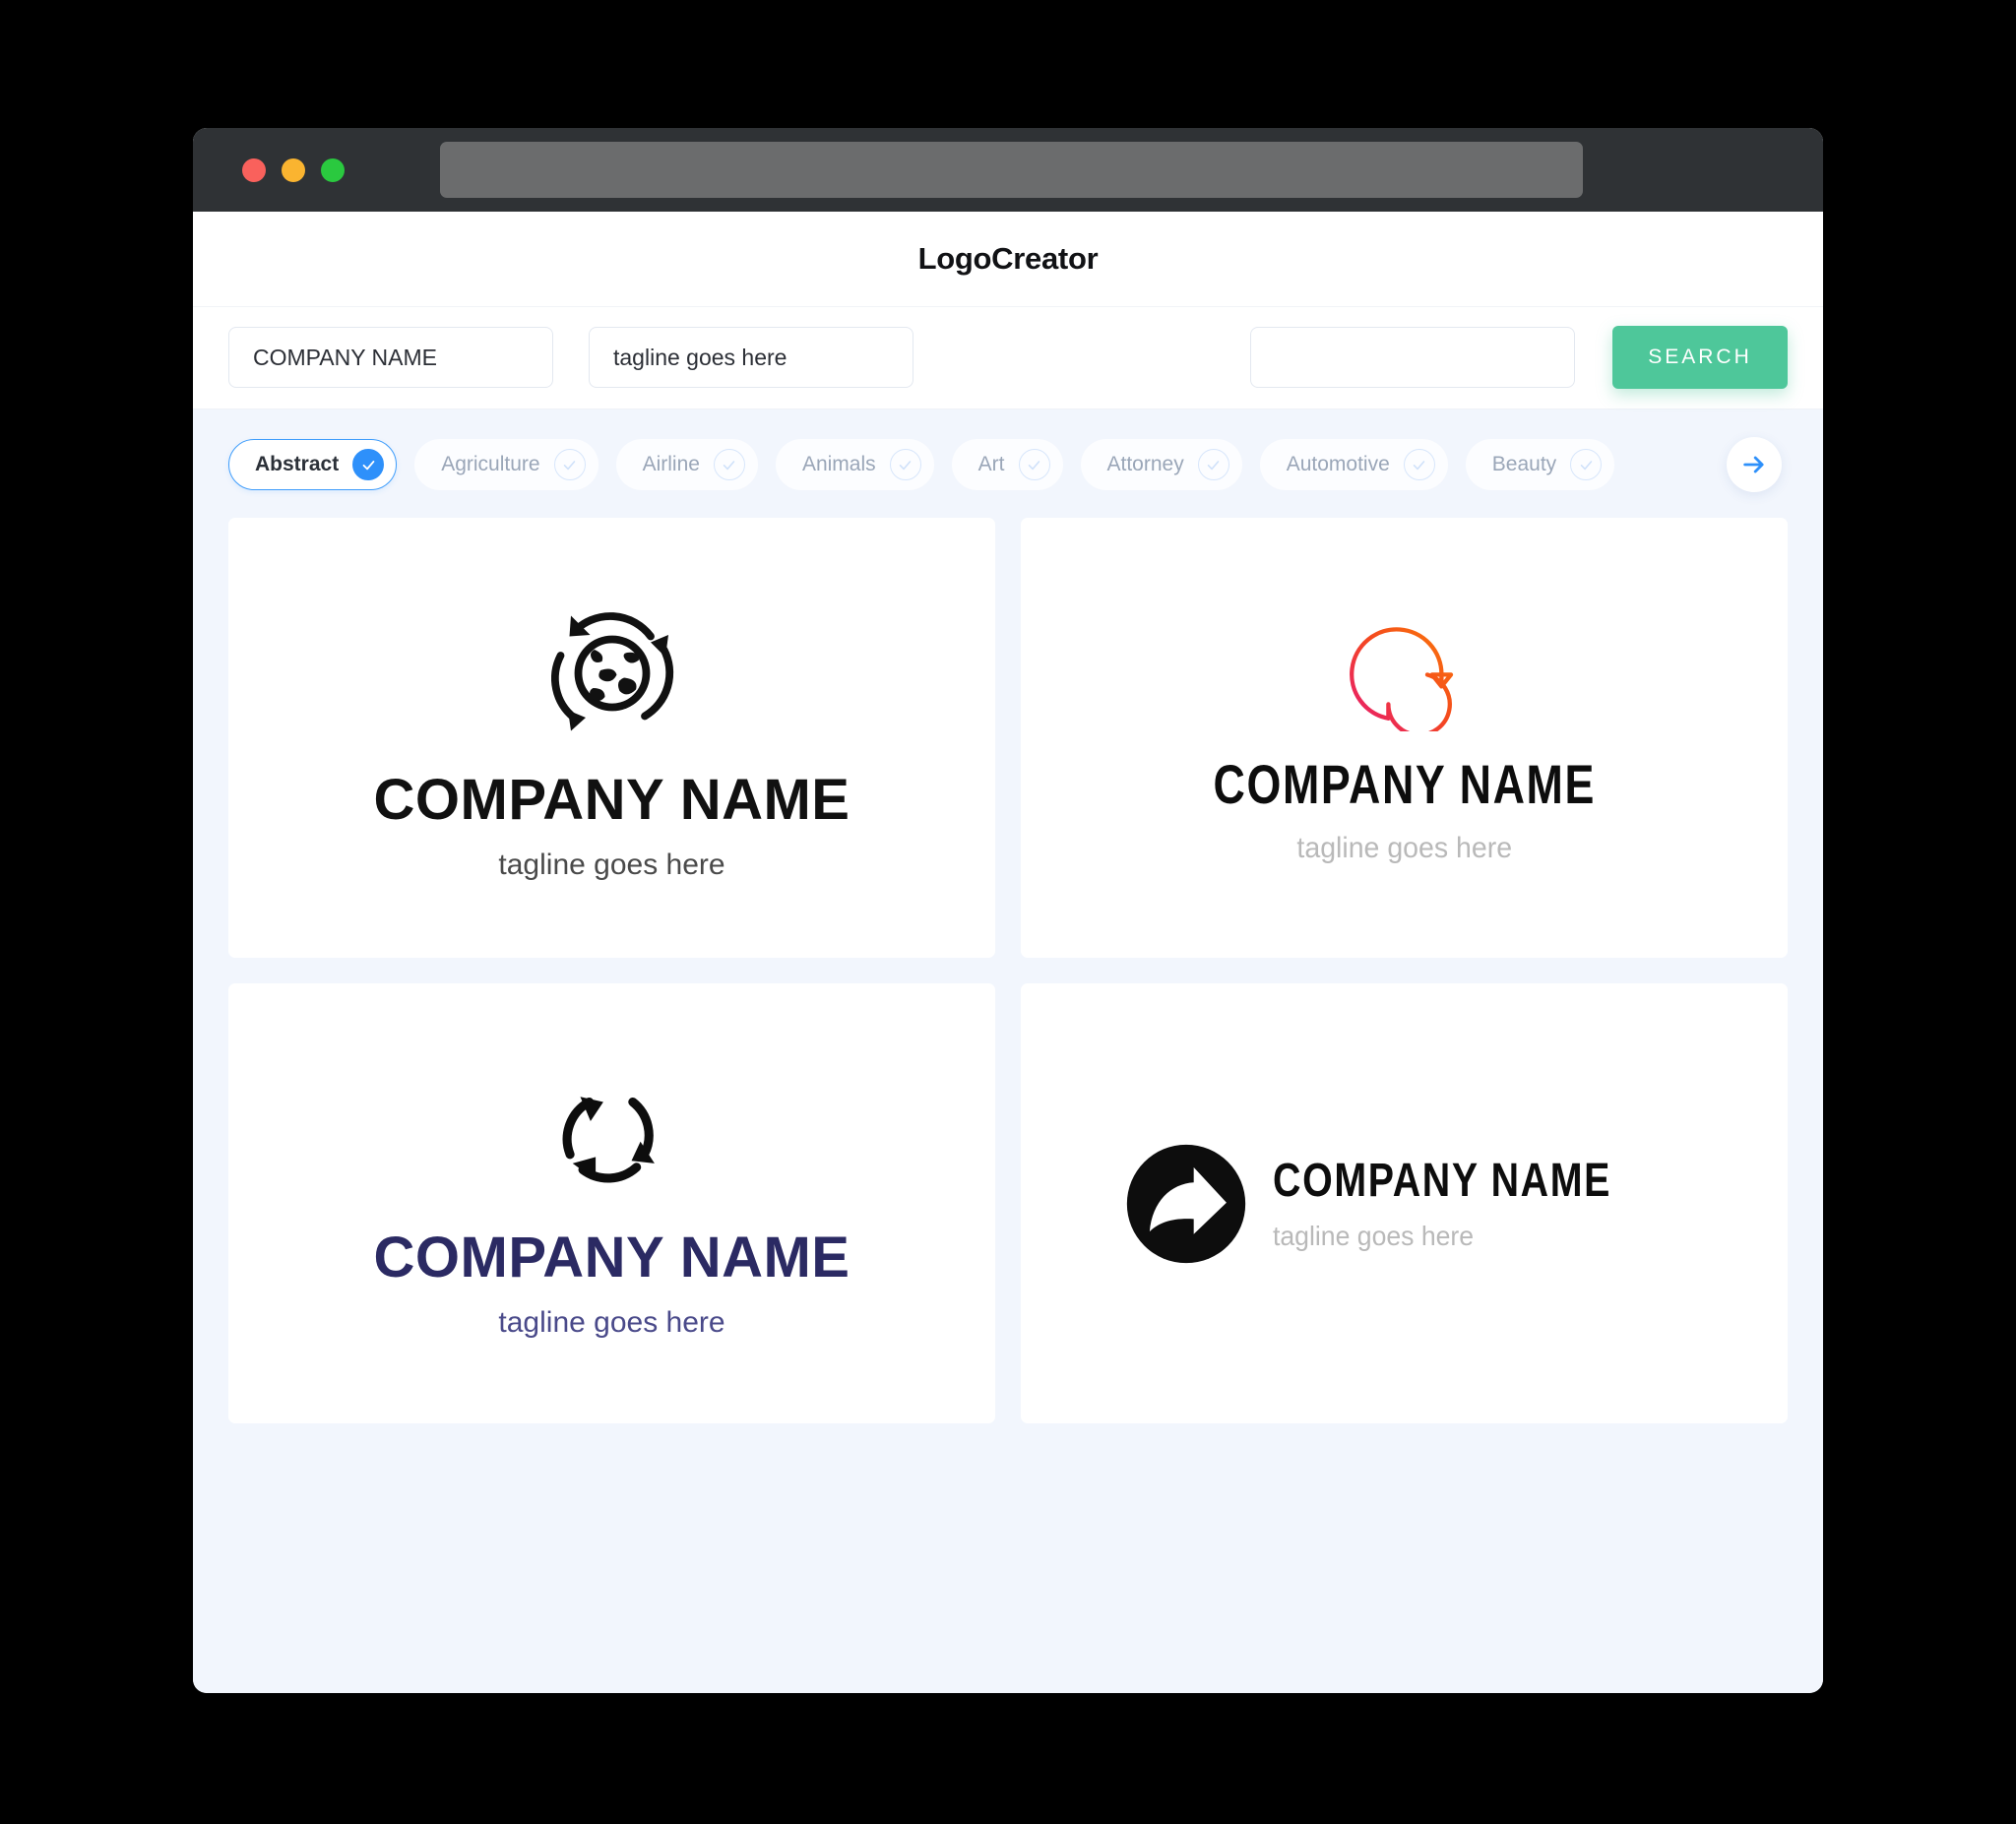 The width and height of the screenshot is (2016, 1824). I want to click on category-chip-airline: Airline, so click(686, 465).